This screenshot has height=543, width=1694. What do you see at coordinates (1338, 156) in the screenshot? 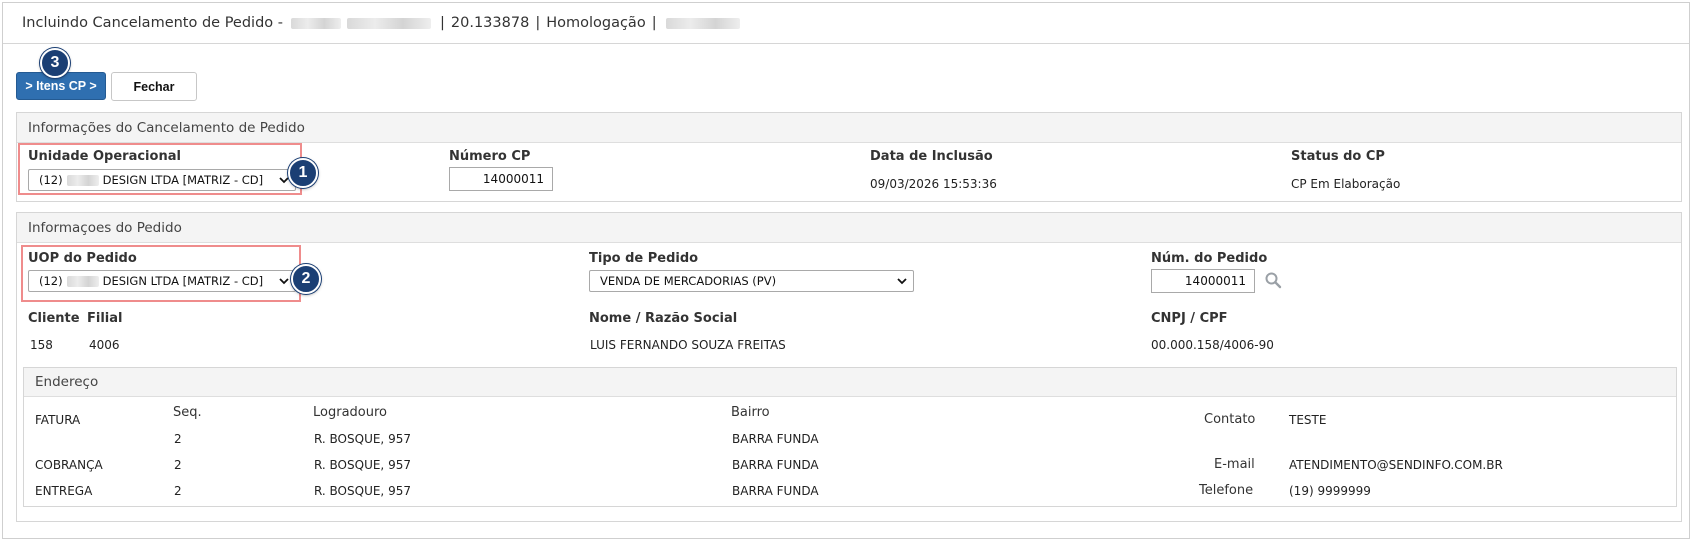
I see `status-cp-label: Status do CP` at bounding box center [1338, 156].